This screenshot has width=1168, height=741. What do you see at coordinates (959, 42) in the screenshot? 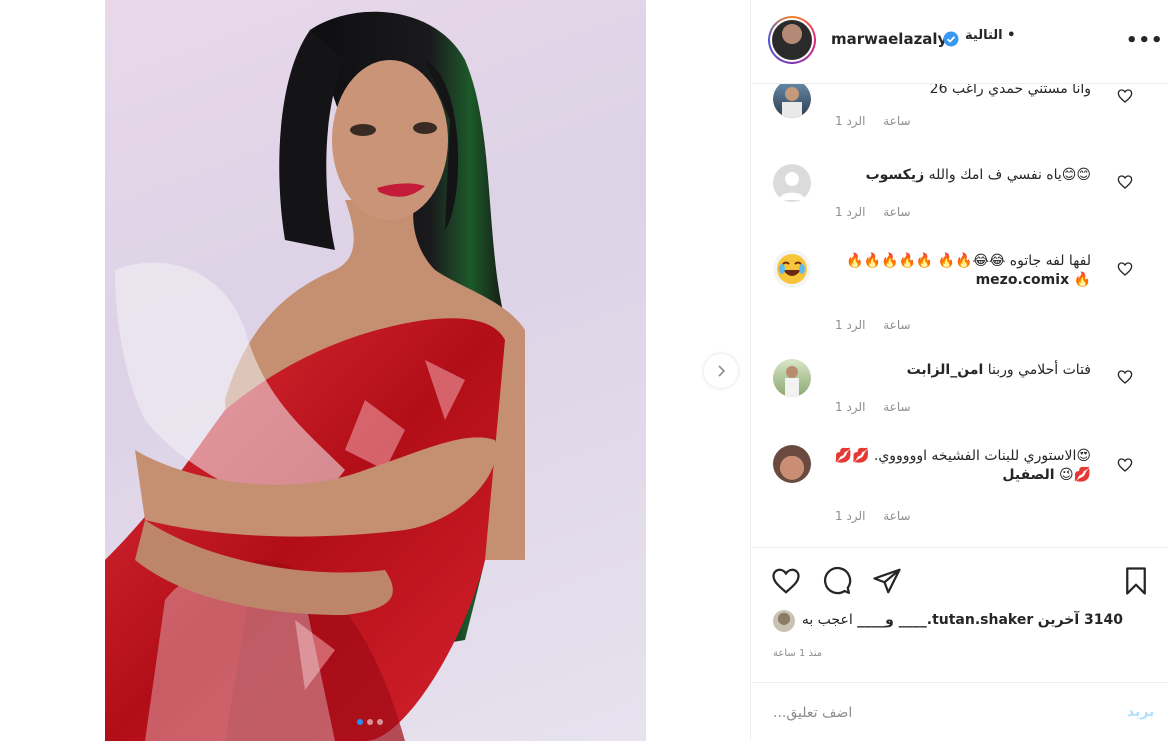
I see `post-header: marwaelazaly التالية • •••` at bounding box center [959, 42].